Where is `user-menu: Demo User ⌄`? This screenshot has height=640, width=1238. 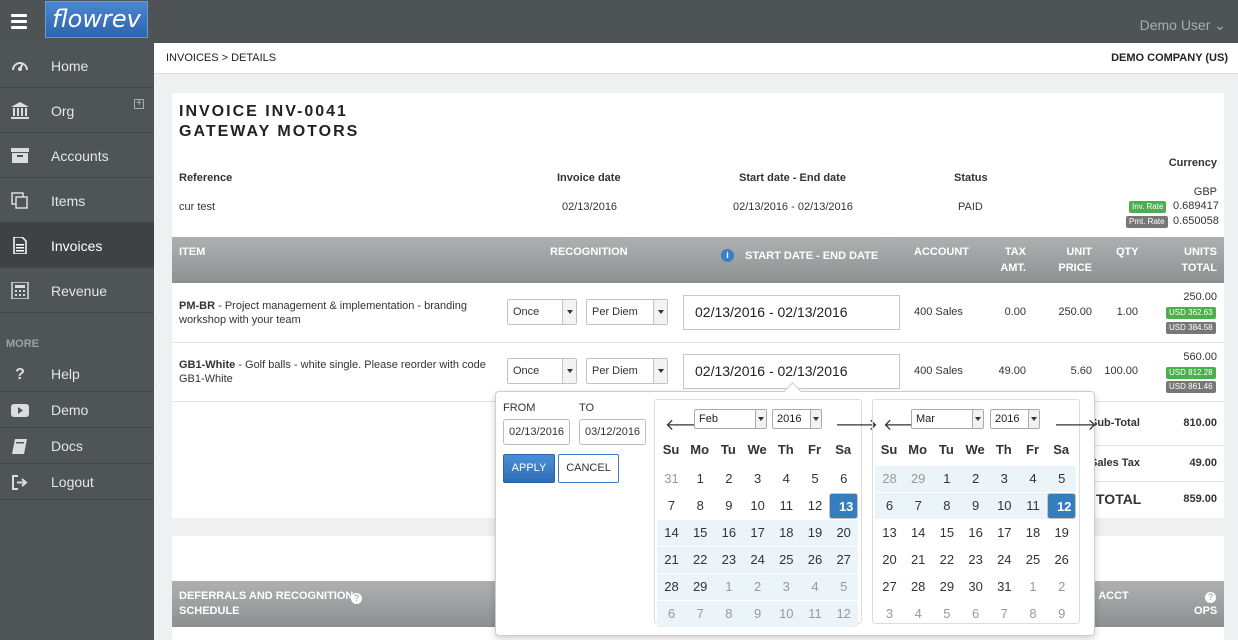
user-menu: Demo User ⌄ is located at coordinates (1183, 25).